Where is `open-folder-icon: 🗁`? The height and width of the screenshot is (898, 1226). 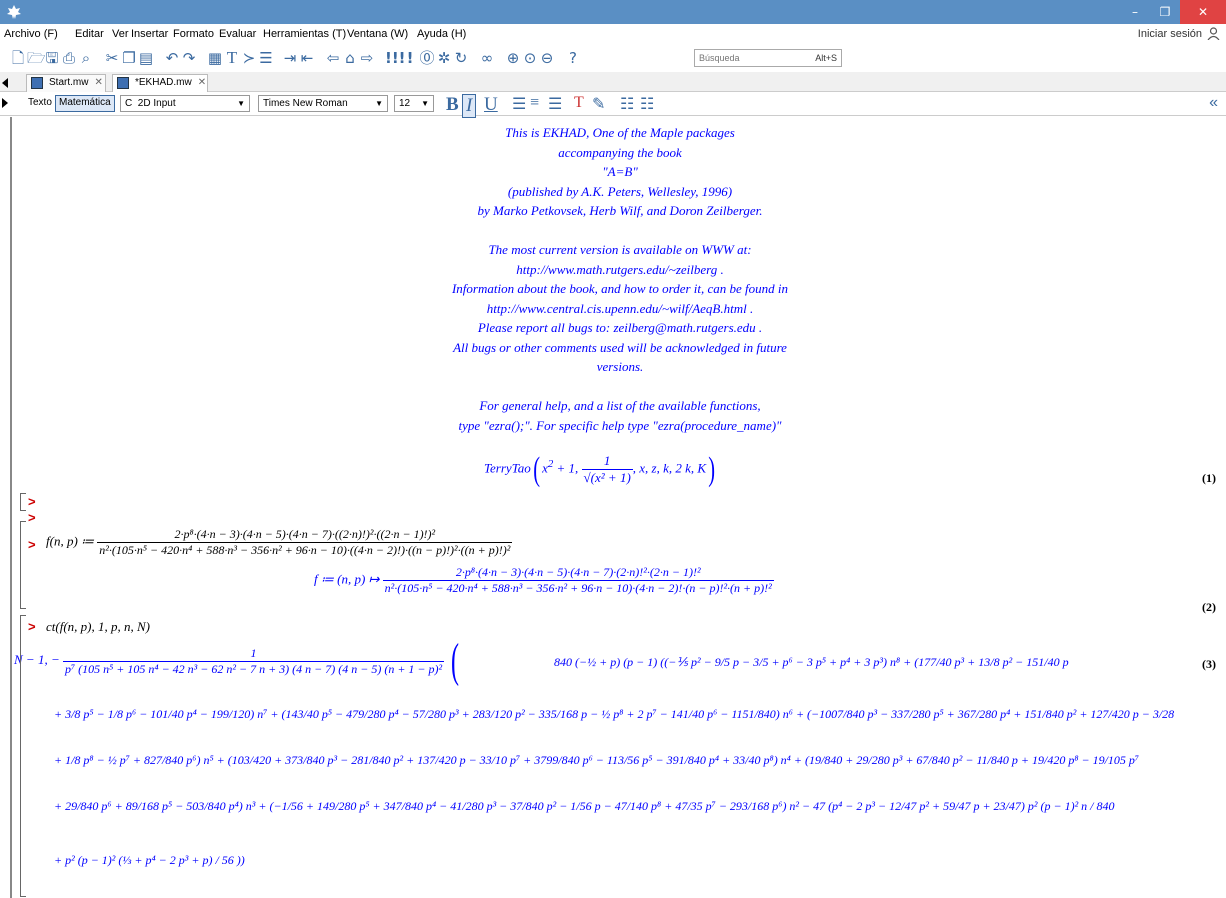
open-folder-icon: 🗁 is located at coordinates (36, 58).